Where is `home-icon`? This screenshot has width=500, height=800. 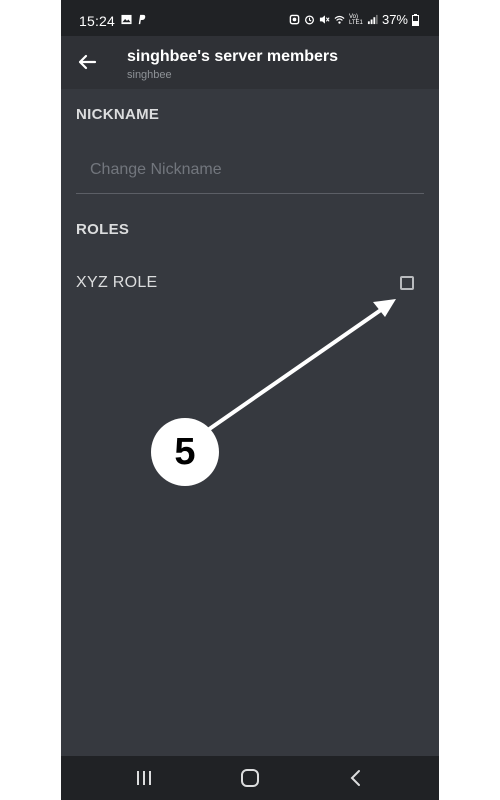 home-icon is located at coordinates (250, 778).